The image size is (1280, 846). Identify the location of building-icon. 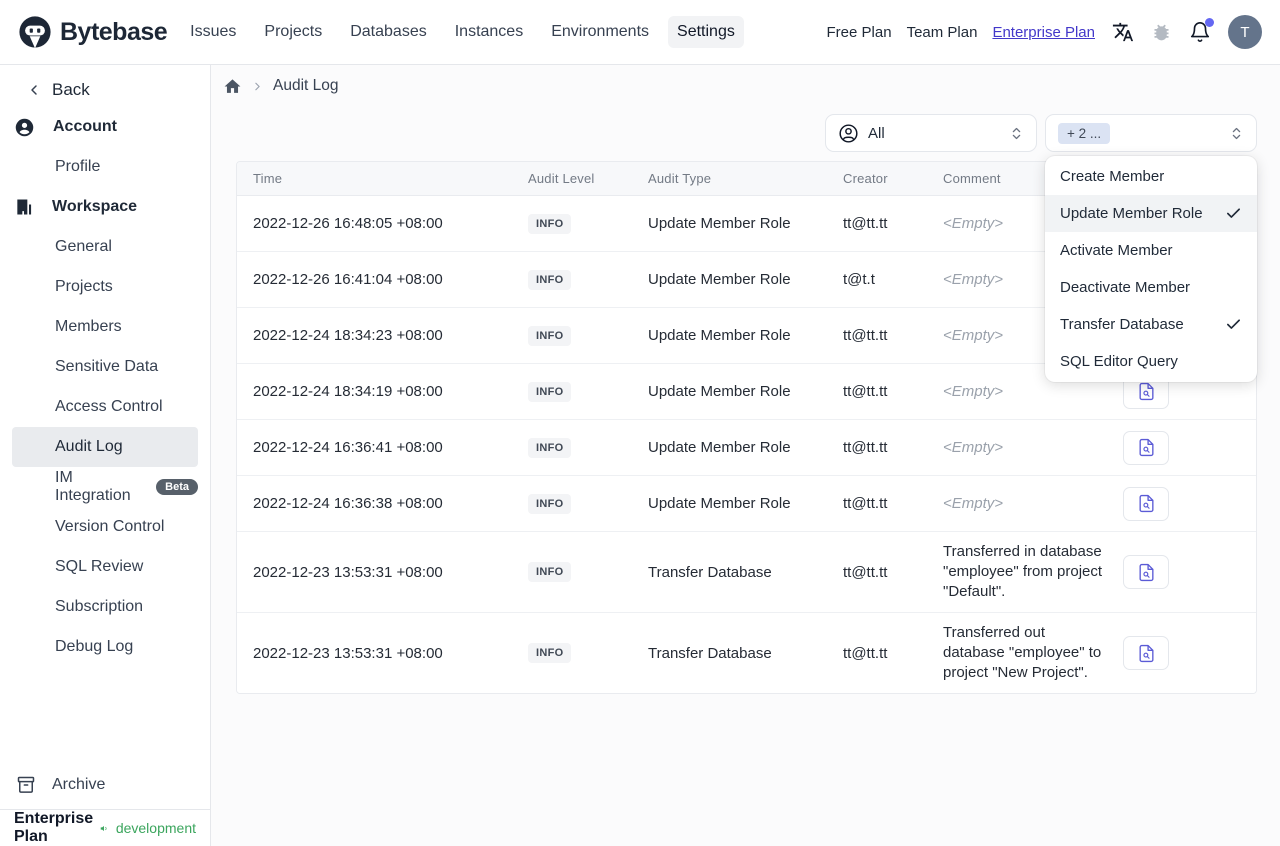
(24, 207).